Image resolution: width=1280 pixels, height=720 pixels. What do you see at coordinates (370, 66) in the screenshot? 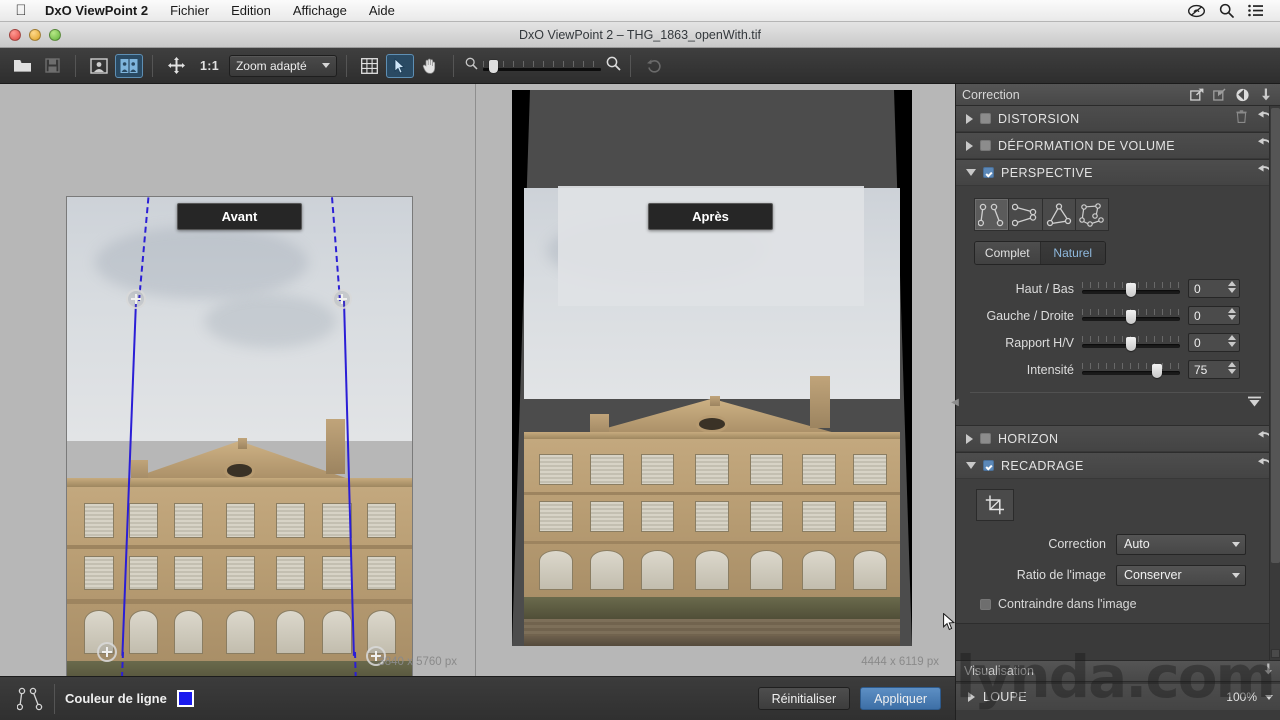
I see `grid-icon` at bounding box center [370, 66].